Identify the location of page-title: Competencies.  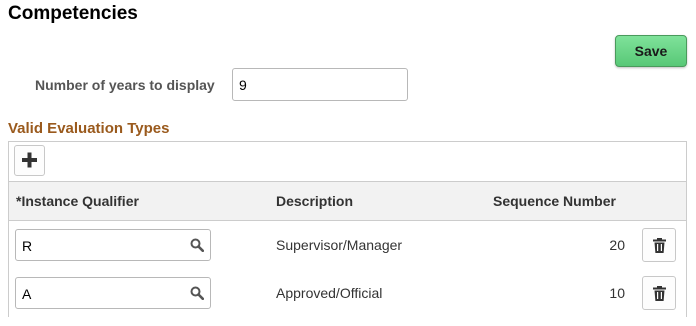
(73, 13).